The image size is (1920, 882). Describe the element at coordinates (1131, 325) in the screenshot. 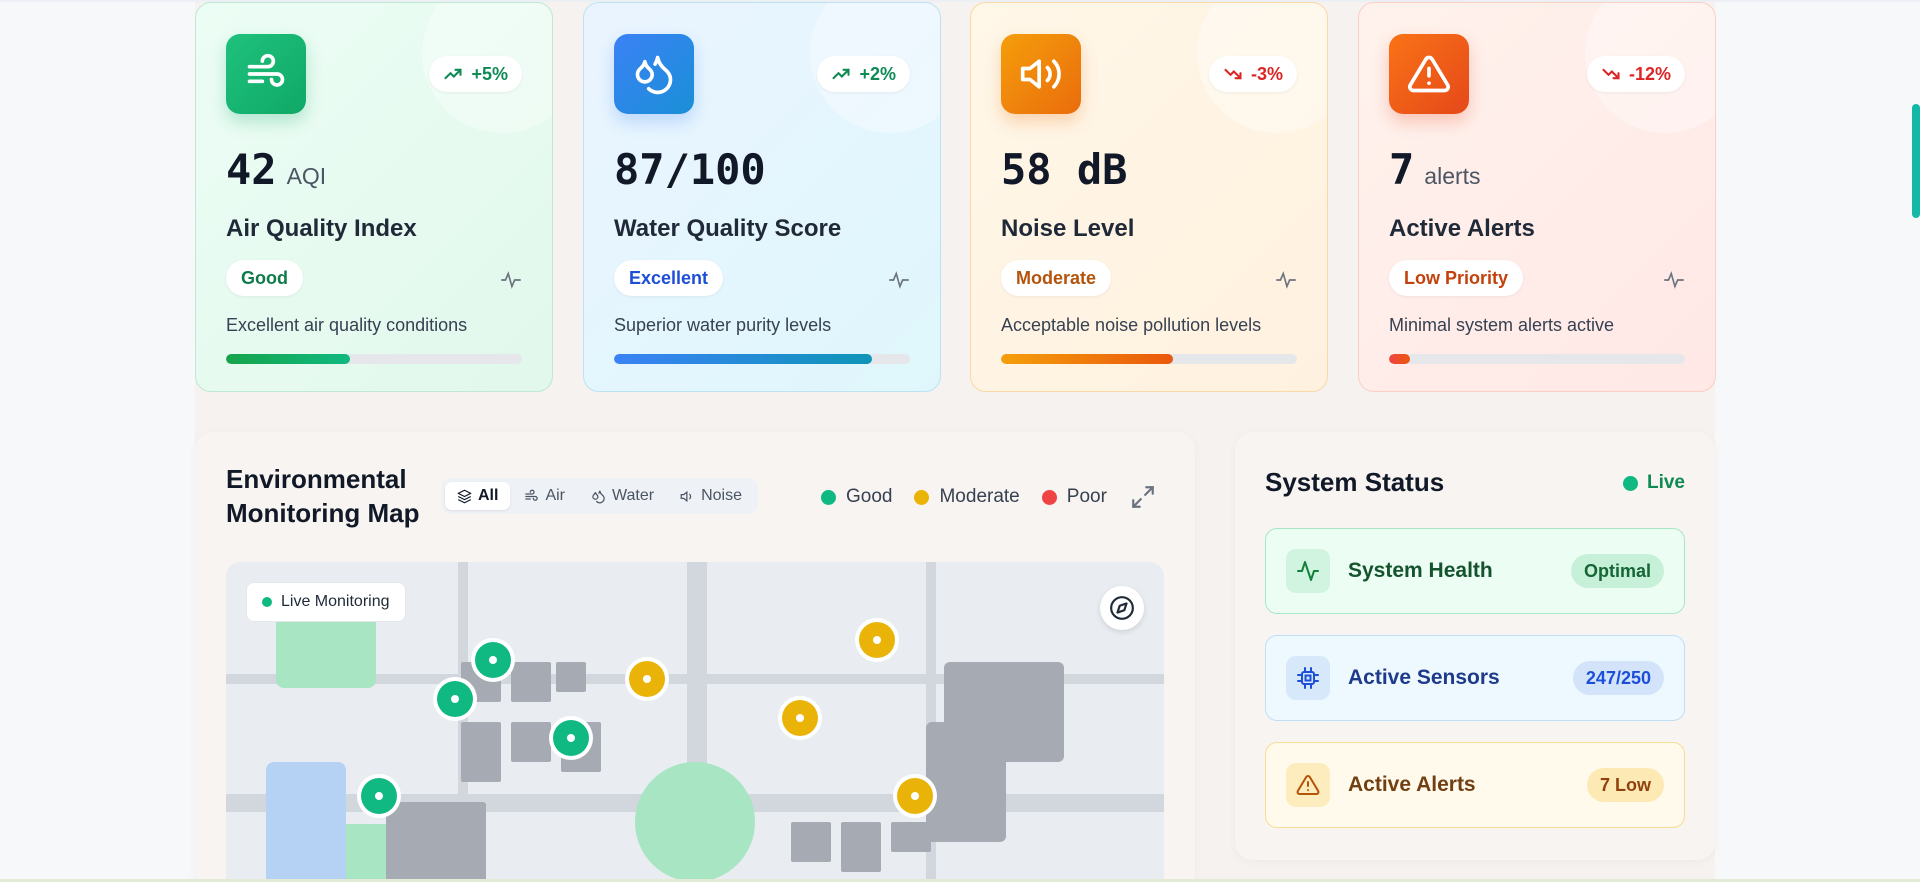

I see `metric-description: Acceptable noise pollution levels` at that location.